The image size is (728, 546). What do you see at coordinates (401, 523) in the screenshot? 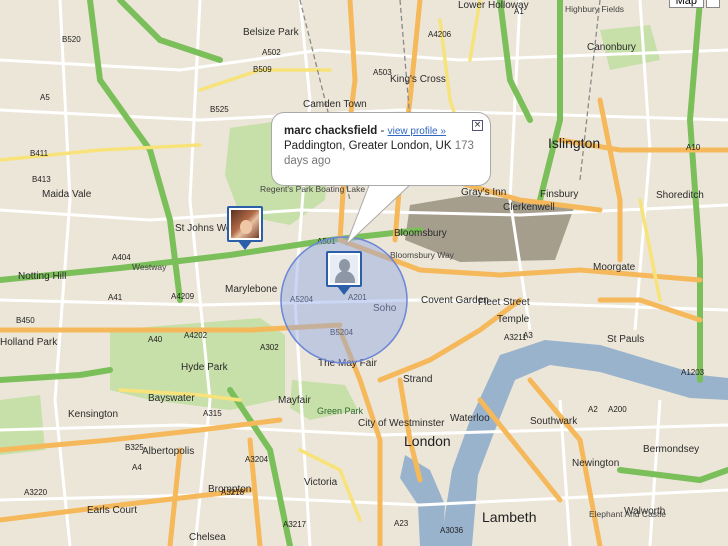
I see `road-a23: A23` at bounding box center [401, 523].